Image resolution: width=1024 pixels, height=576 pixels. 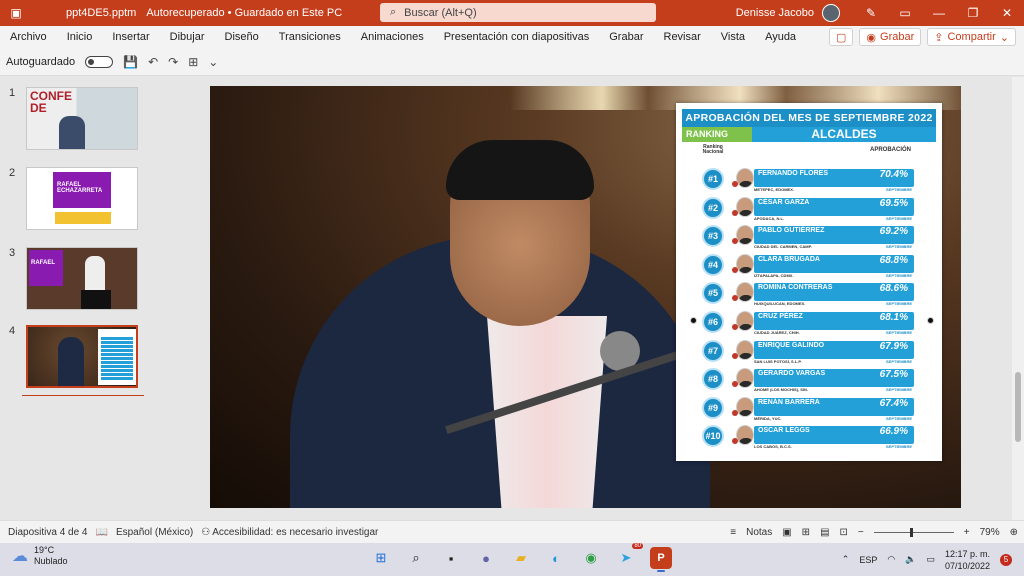 What do you see at coordinates (213, 62) in the screenshot?
I see `customize-qat-icon: ⌄` at bounding box center [213, 62].